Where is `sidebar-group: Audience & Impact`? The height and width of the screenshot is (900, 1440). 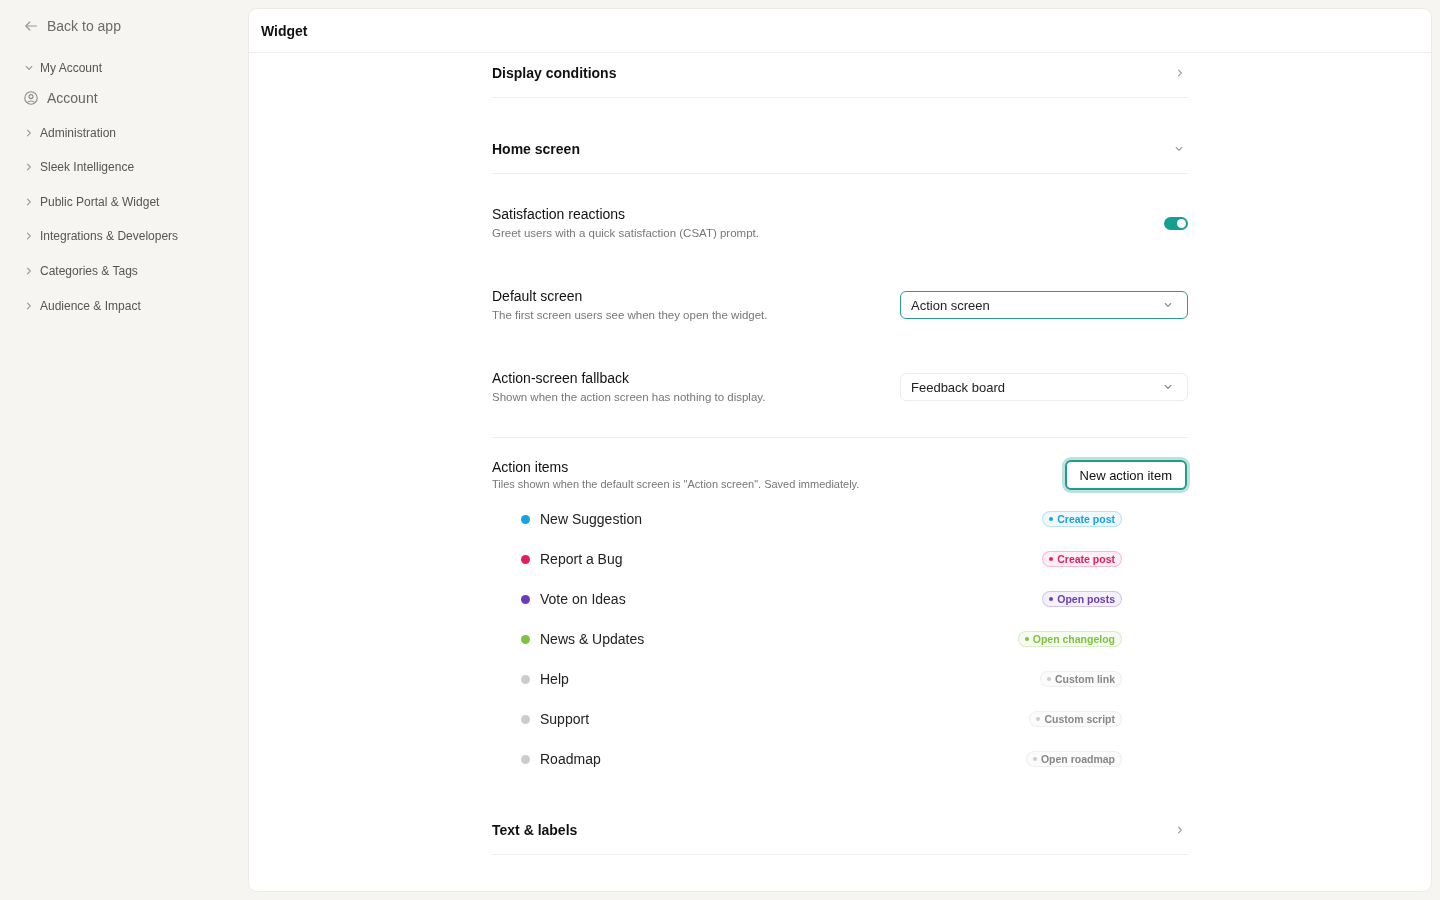
sidebar-group: Audience & Impact is located at coordinates (82, 305).